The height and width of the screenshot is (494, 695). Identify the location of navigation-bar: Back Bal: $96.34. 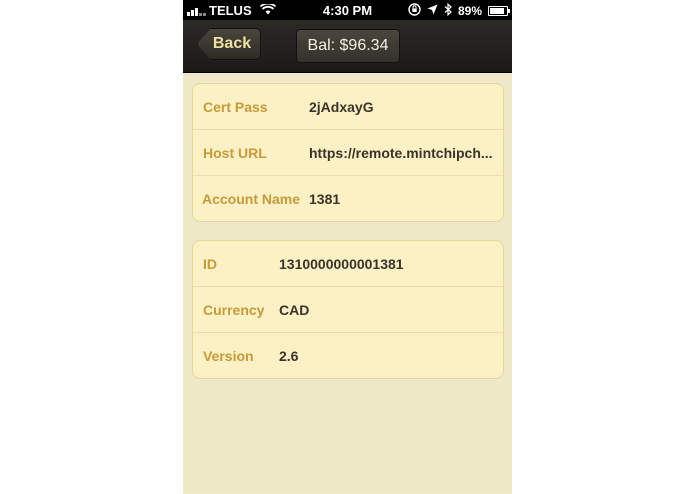
(347, 46).